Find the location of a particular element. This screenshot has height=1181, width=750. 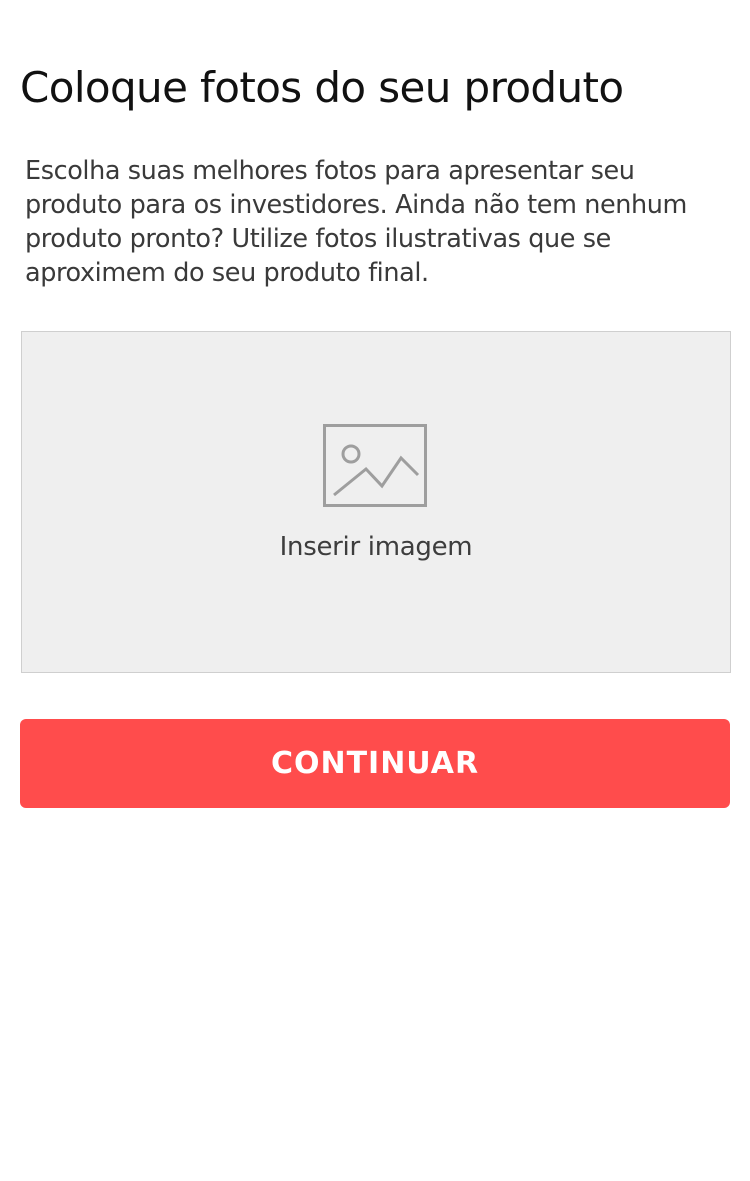

upload-label: Inserir imagem is located at coordinates (376, 547).